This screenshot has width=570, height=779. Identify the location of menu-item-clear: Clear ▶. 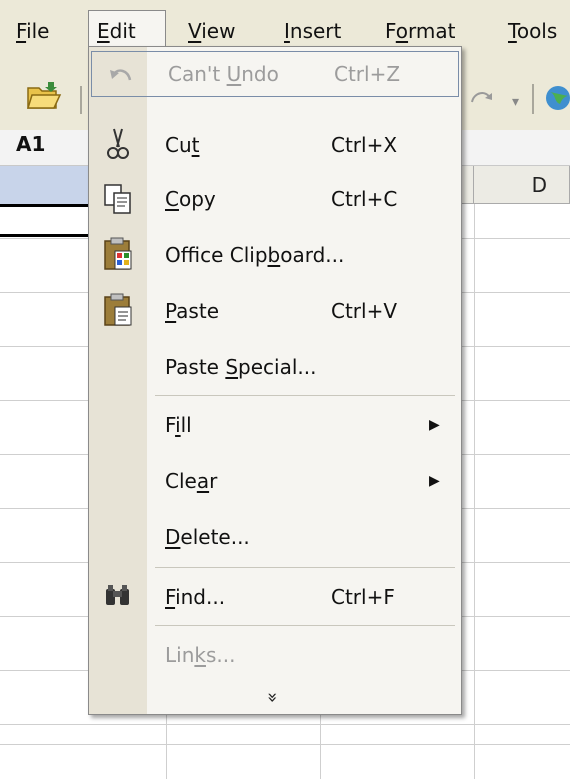
(275, 481).